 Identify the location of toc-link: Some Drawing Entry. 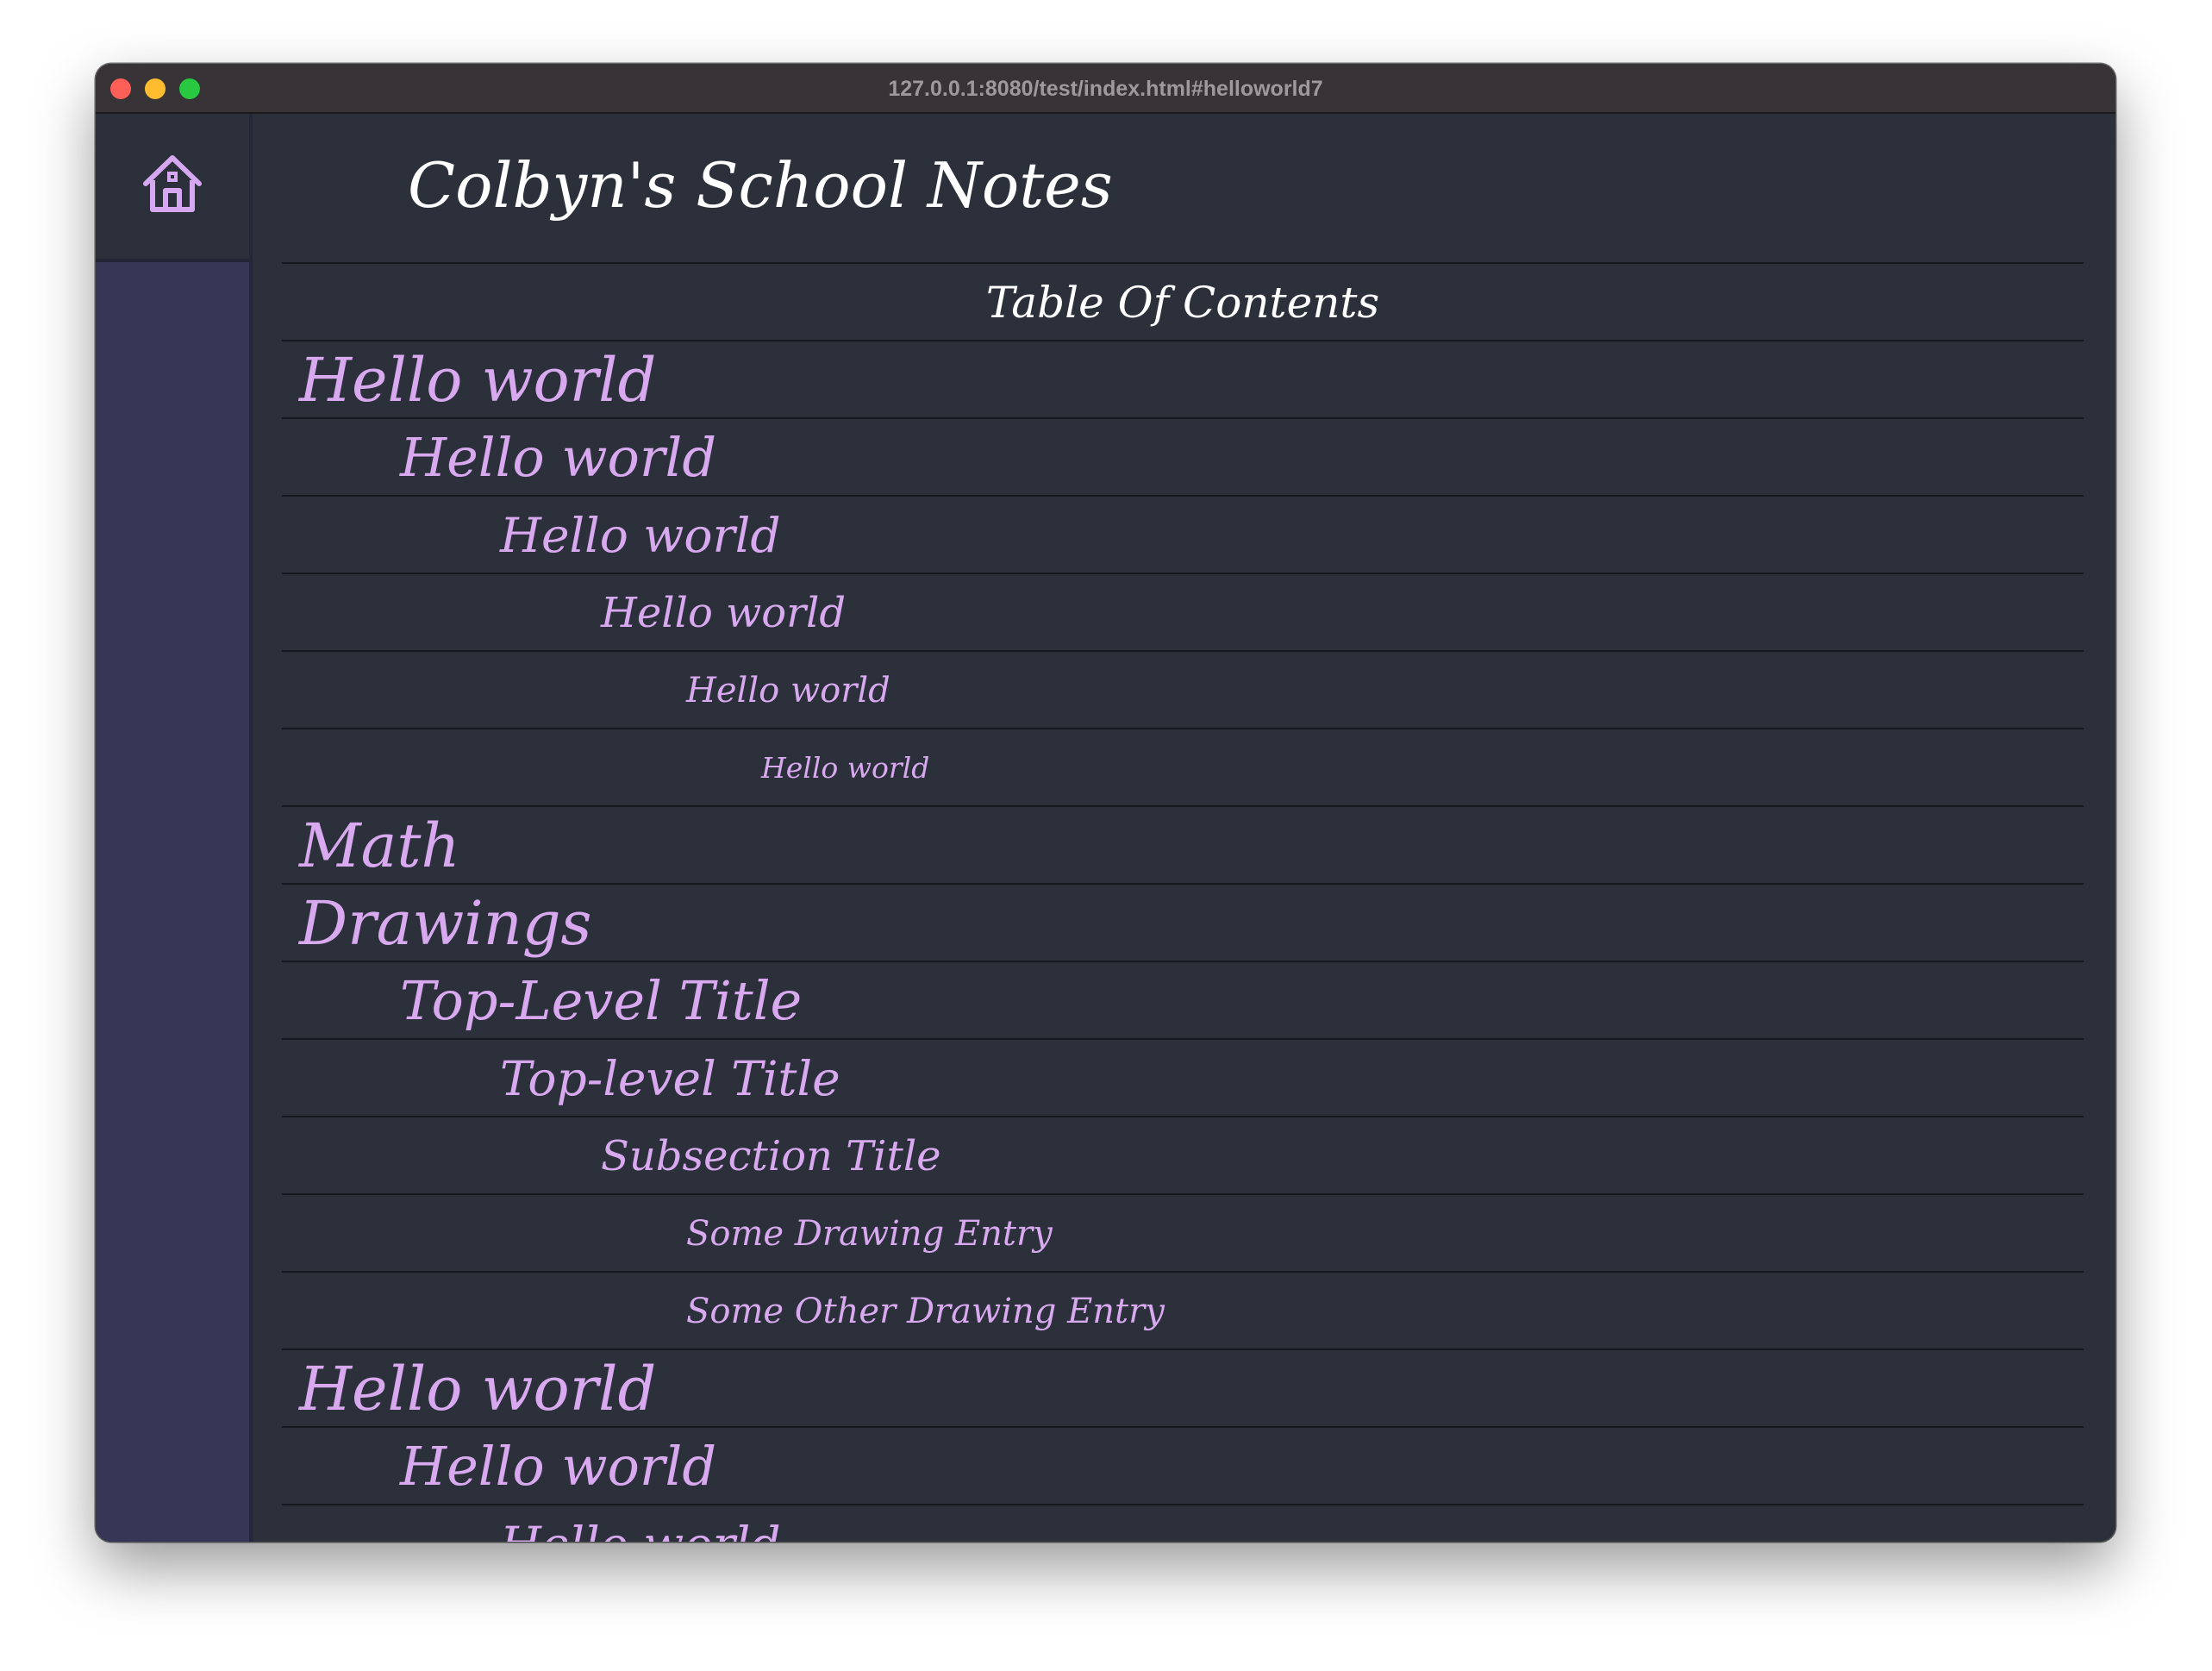
(1183, 1232).